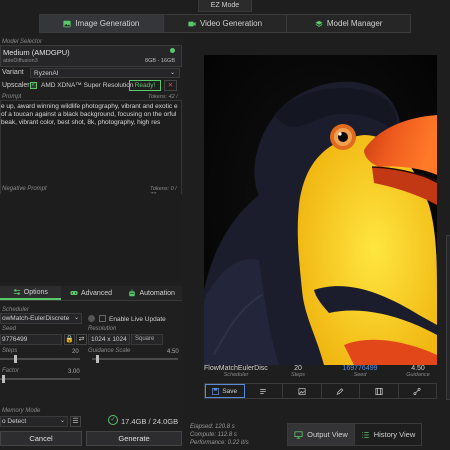 The width and height of the screenshot is (450, 450). What do you see at coordinates (40, 379) in the screenshot?
I see `scale-slider-track` at bounding box center [40, 379].